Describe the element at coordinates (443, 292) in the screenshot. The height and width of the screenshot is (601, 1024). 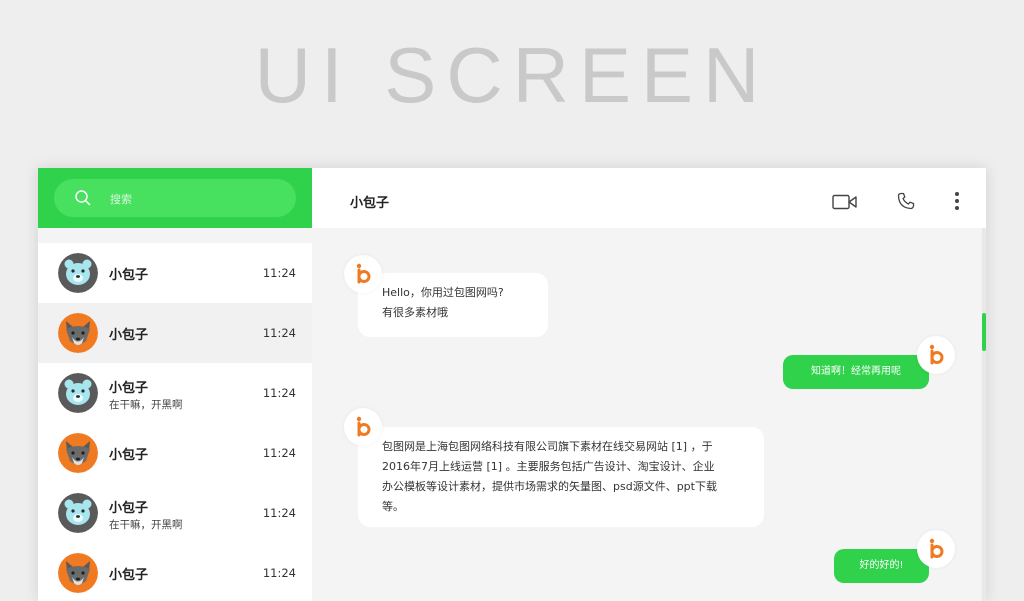
I see `message-line: Hello，你用过包图网吗?` at that location.